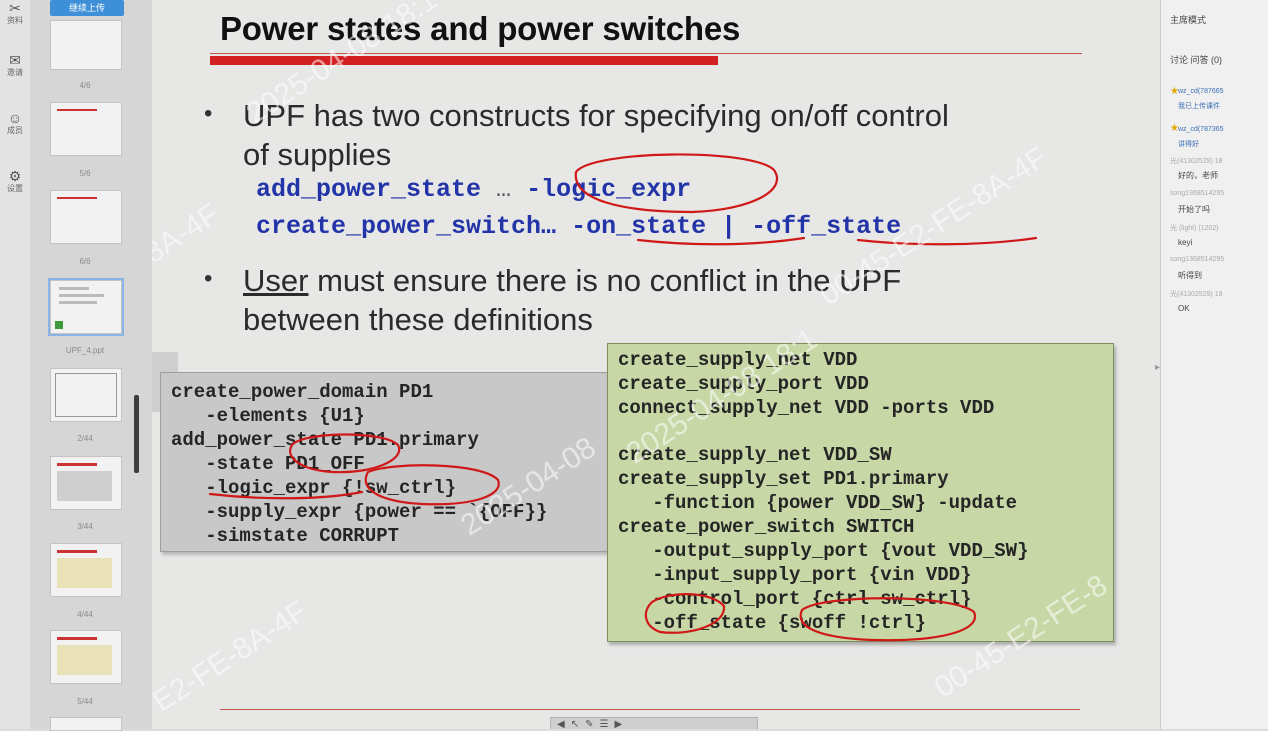 This screenshot has width=1268, height=731. What do you see at coordinates (136, 434) in the screenshot?
I see `thumbnail-scrollbar` at bounding box center [136, 434].